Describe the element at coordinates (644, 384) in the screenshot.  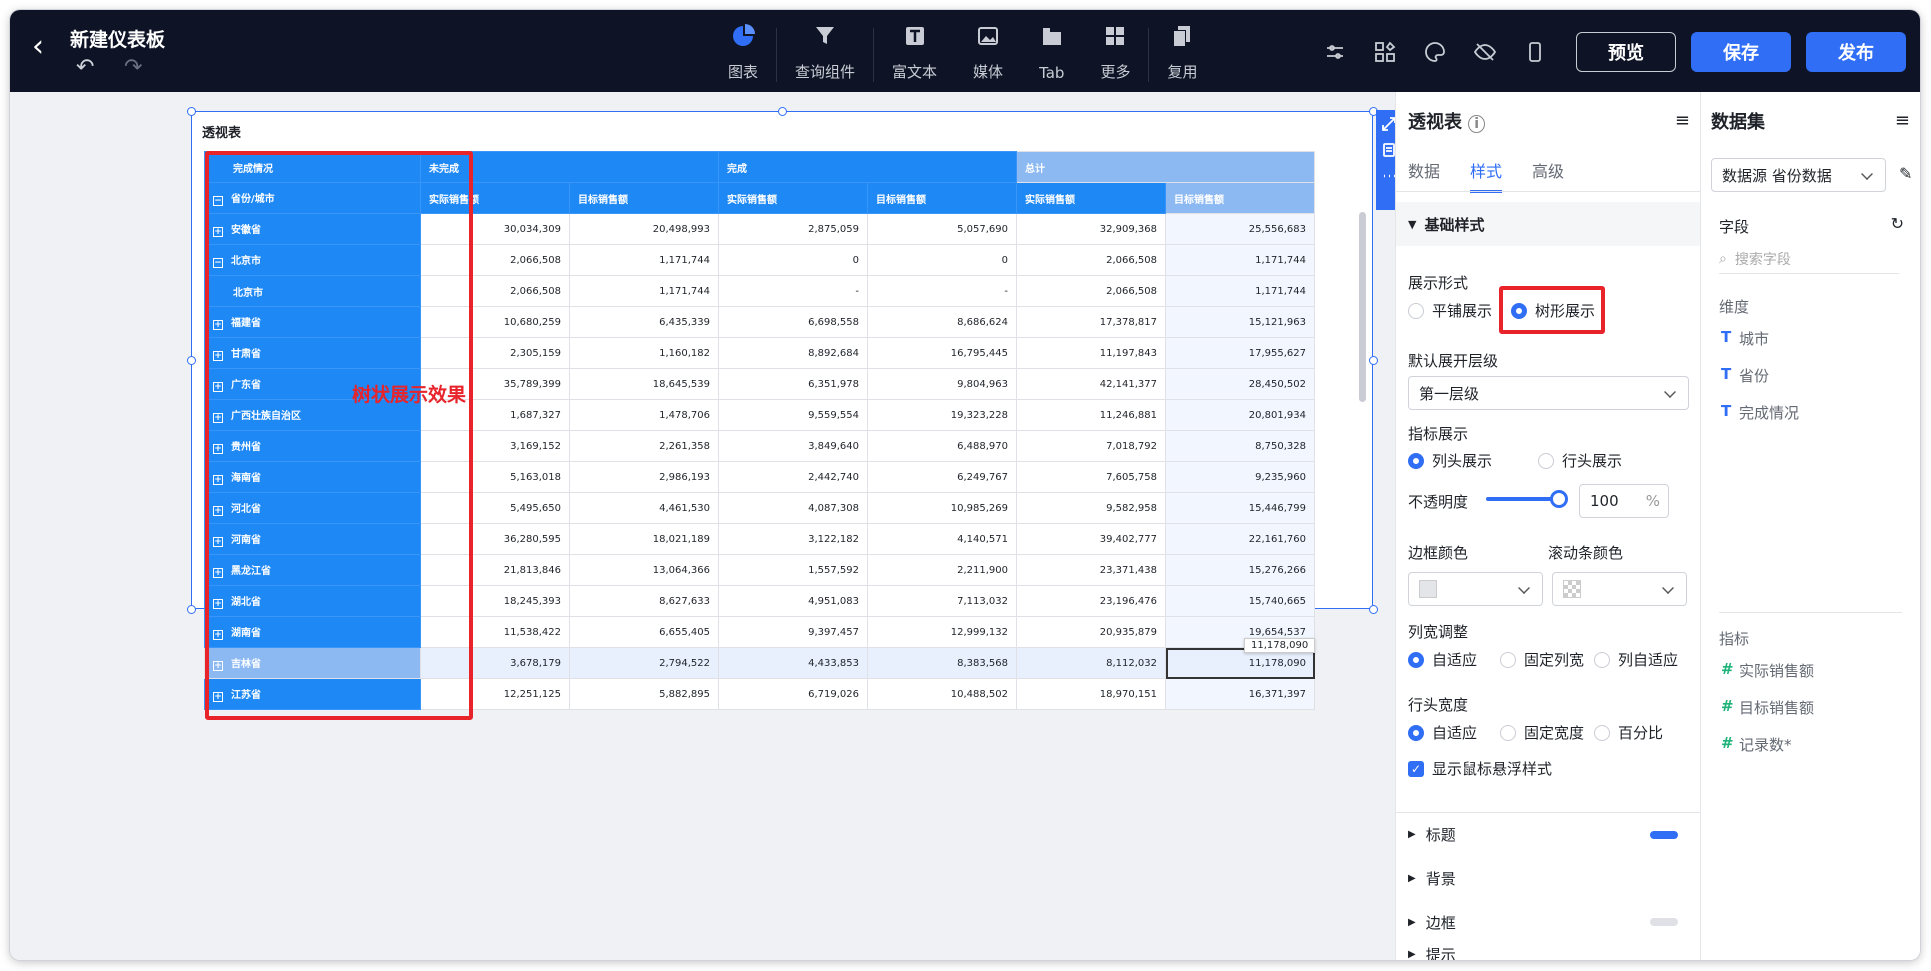
I see `table-cell: 18,645,539` at that location.